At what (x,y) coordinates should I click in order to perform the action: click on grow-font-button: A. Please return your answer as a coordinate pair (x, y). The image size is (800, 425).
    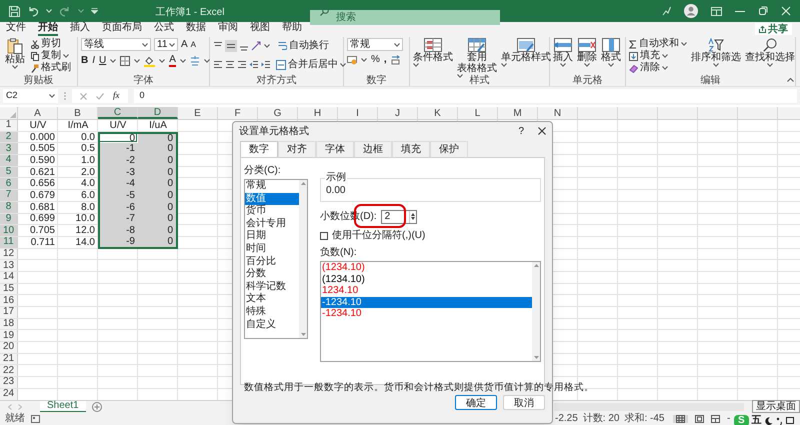
    Looking at the image, I should click on (184, 45).